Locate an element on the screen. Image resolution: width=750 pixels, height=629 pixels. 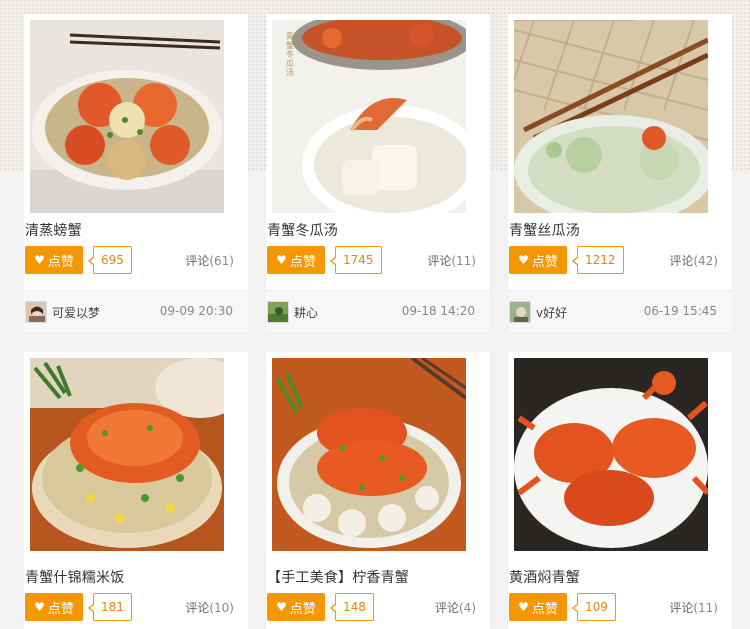
author-name: 可爱以梦 is located at coordinates (76, 312).